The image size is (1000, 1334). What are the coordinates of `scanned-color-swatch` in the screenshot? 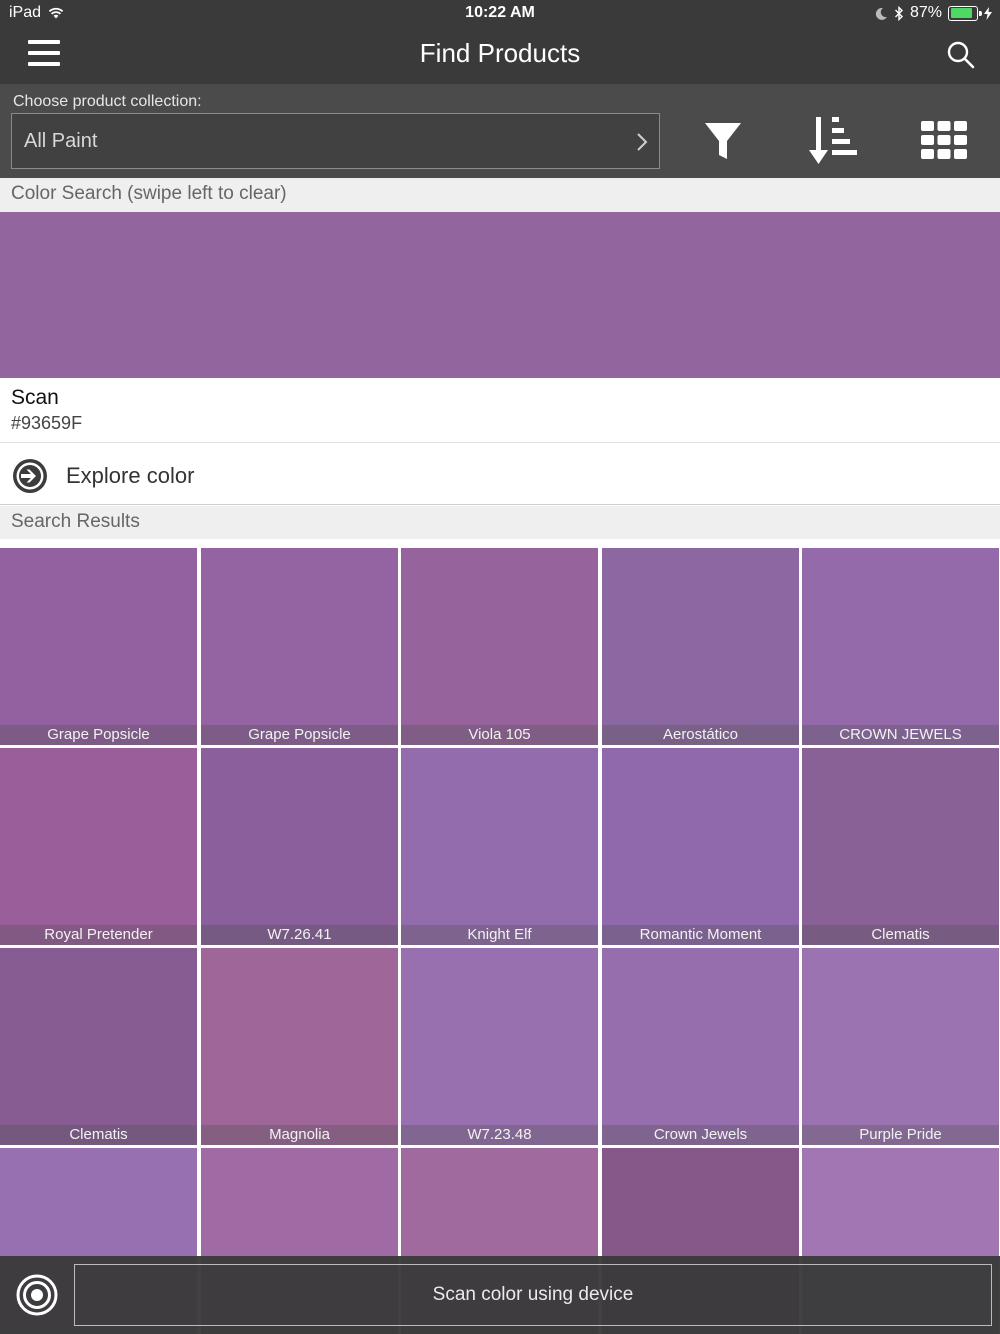 It's located at (500, 295).